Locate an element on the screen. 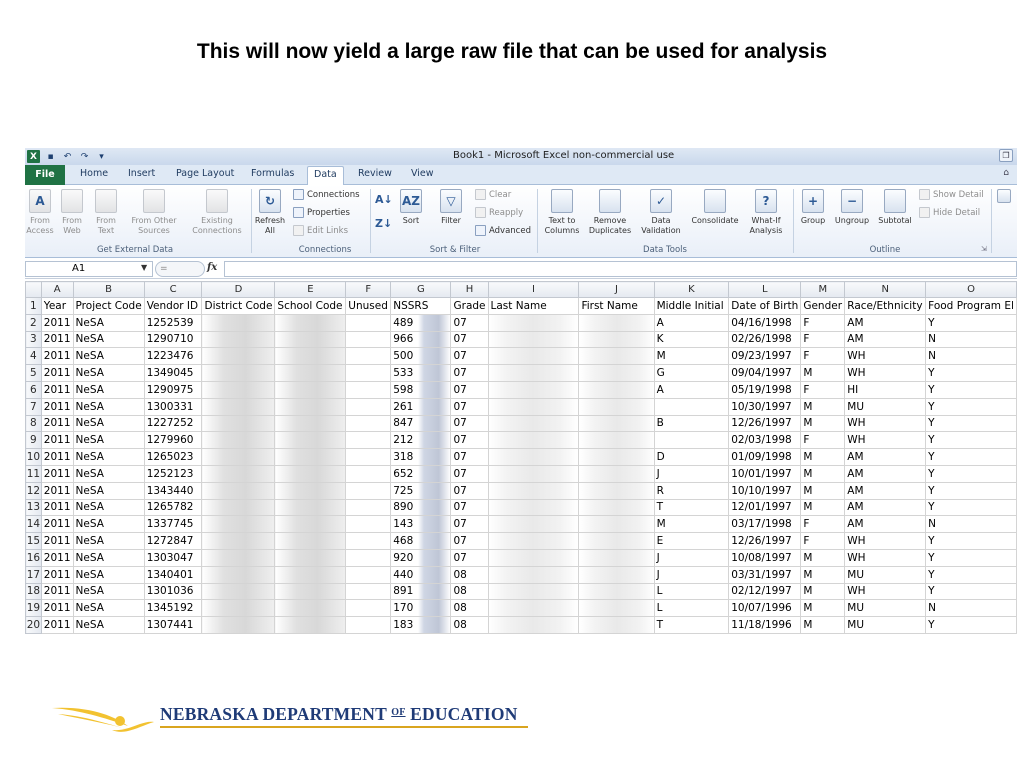 The width and height of the screenshot is (1024, 768). restore-window-button: ❐ is located at coordinates (1006, 155).